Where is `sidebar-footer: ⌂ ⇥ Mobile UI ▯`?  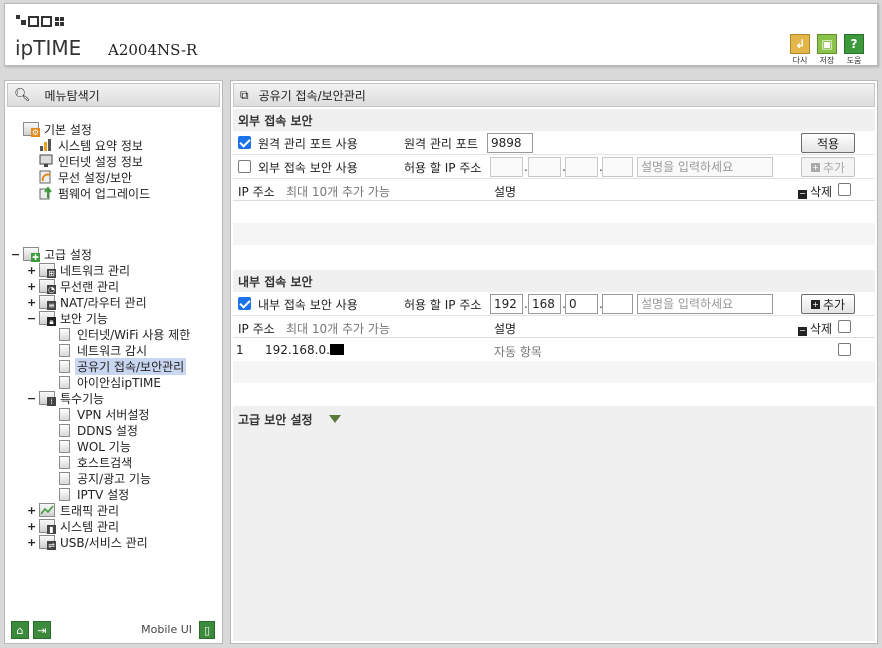 sidebar-footer: ⌂ ⇥ Mobile UI ▯ is located at coordinates (113, 630).